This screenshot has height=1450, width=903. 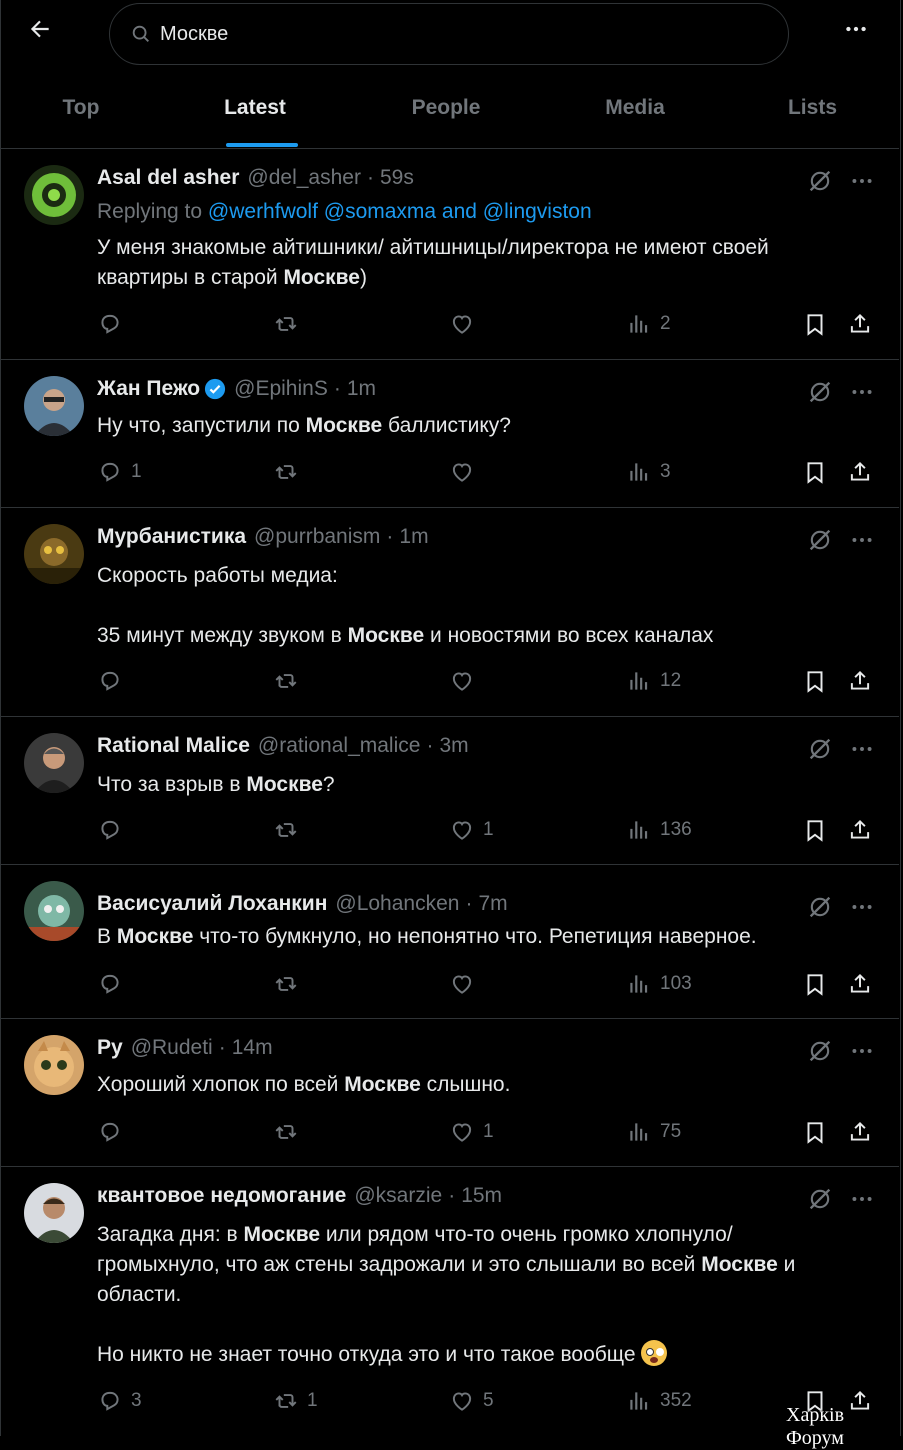 What do you see at coordinates (221, 1196) in the screenshot?
I see `author-name: квантовое недомогание` at bounding box center [221, 1196].